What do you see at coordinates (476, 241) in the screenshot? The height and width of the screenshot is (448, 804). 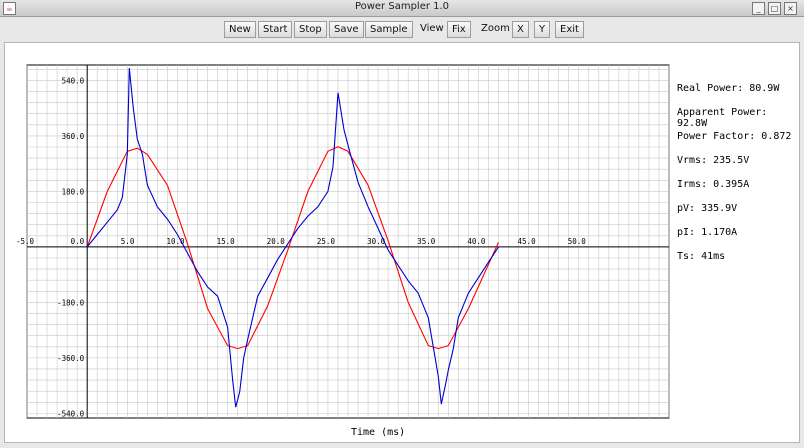 I see `x-tick-label: 40.0` at bounding box center [476, 241].